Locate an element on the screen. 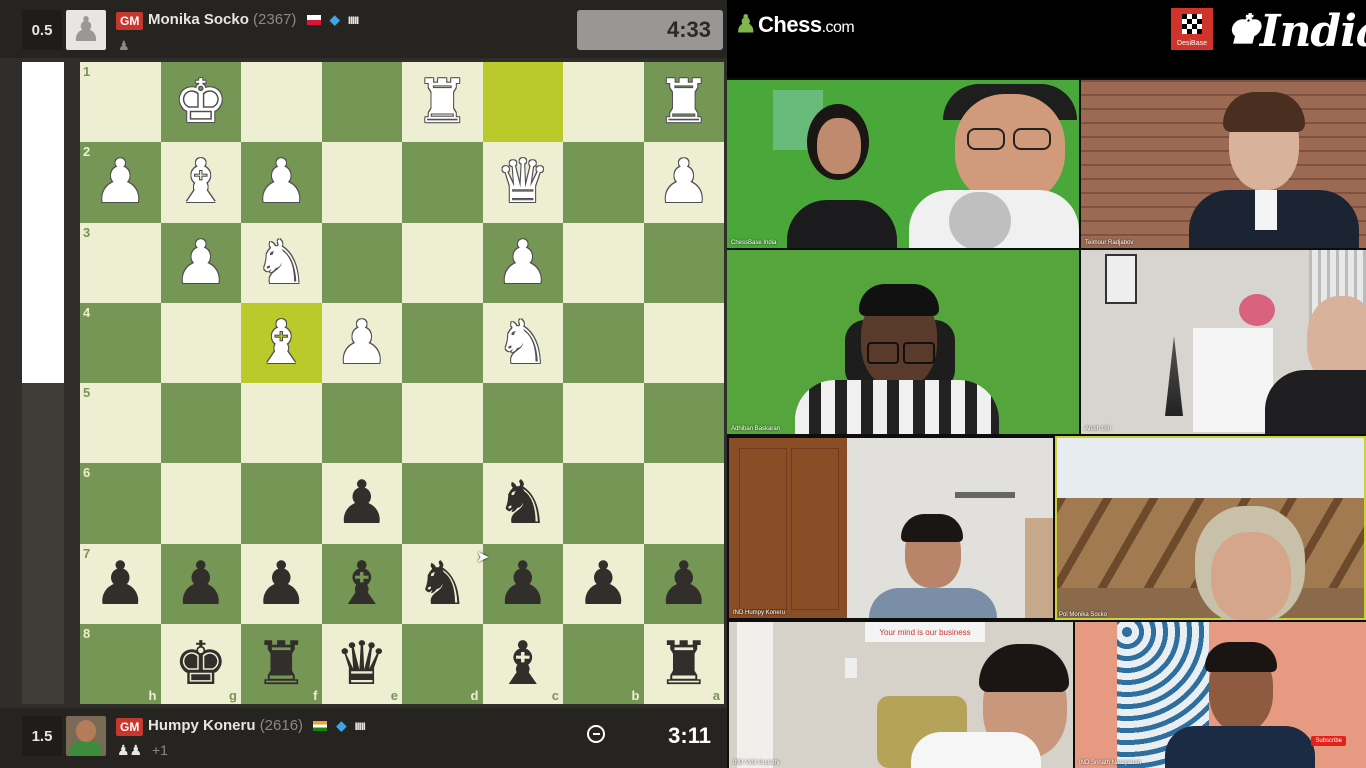  board-square-d4 is located at coordinates (442, 342).